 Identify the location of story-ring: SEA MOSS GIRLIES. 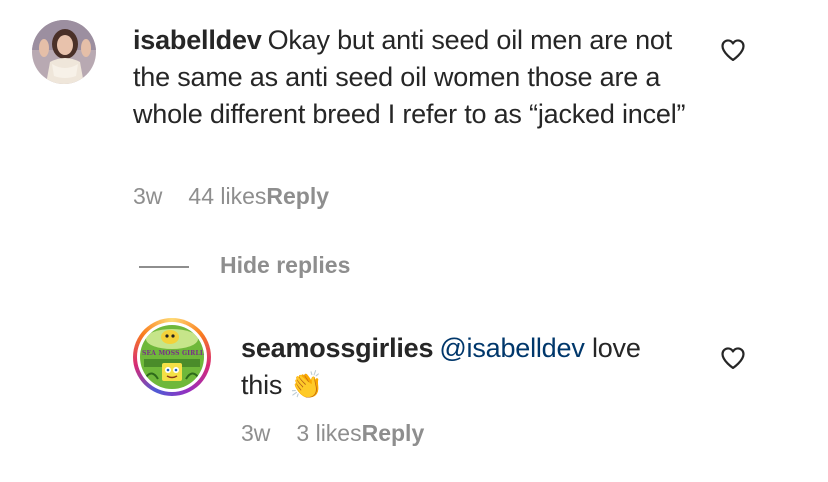
(172, 357).